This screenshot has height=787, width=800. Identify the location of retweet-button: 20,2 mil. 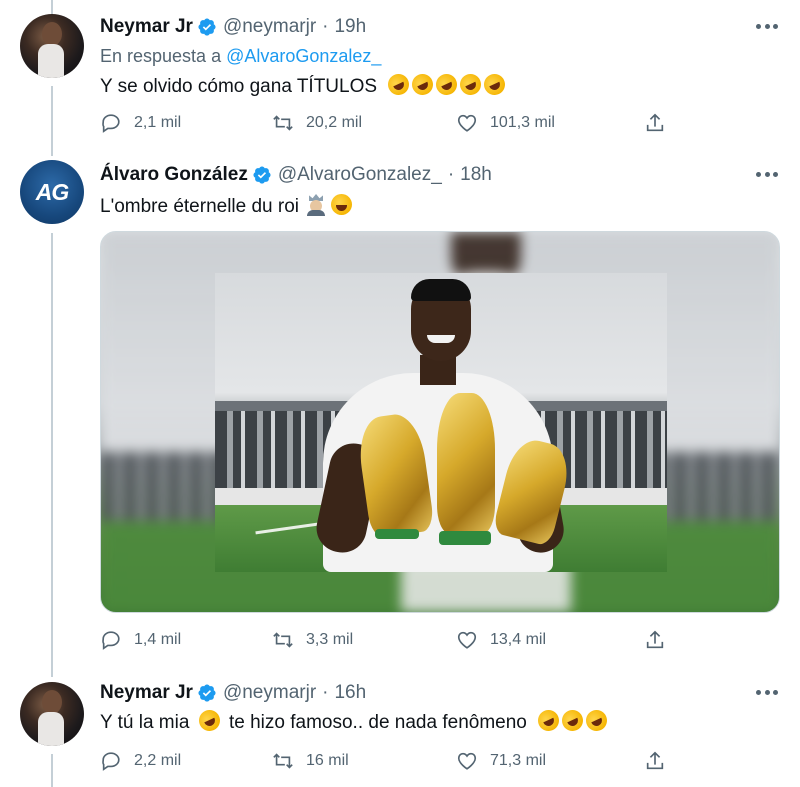
(317, 123).